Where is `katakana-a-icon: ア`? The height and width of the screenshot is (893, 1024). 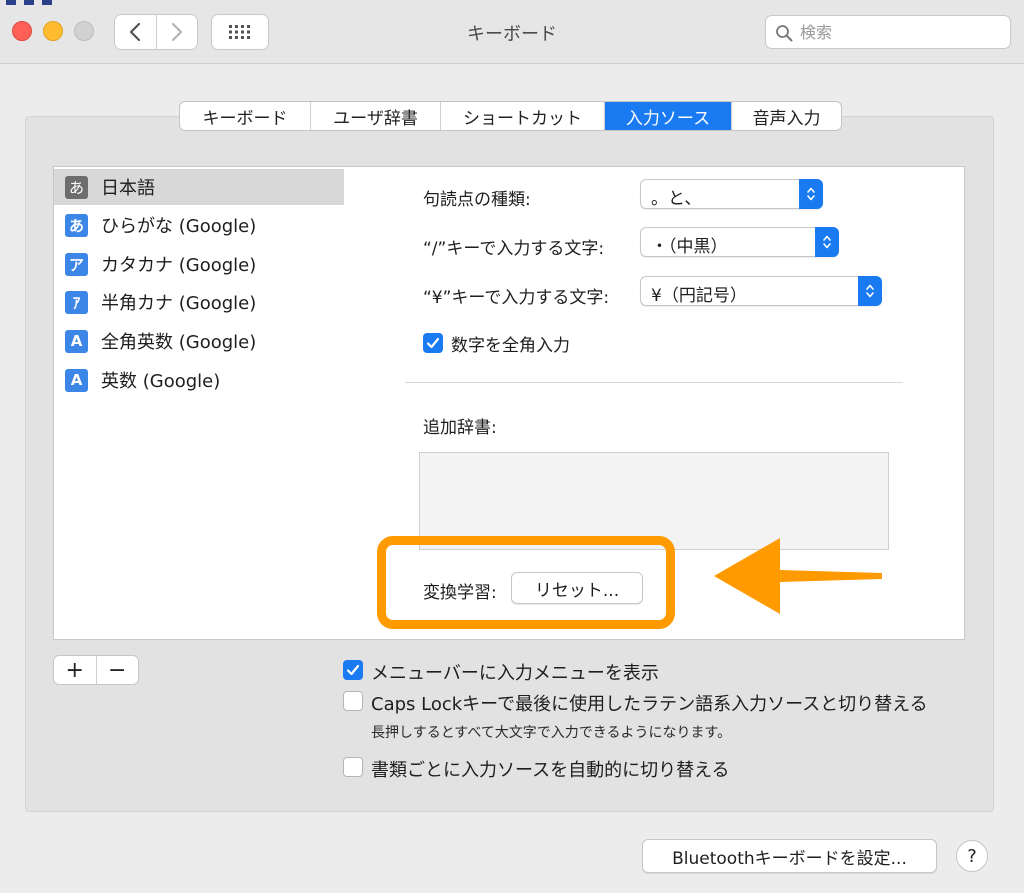 katakana-a-icon: ア is located at coordinates (76, 264).